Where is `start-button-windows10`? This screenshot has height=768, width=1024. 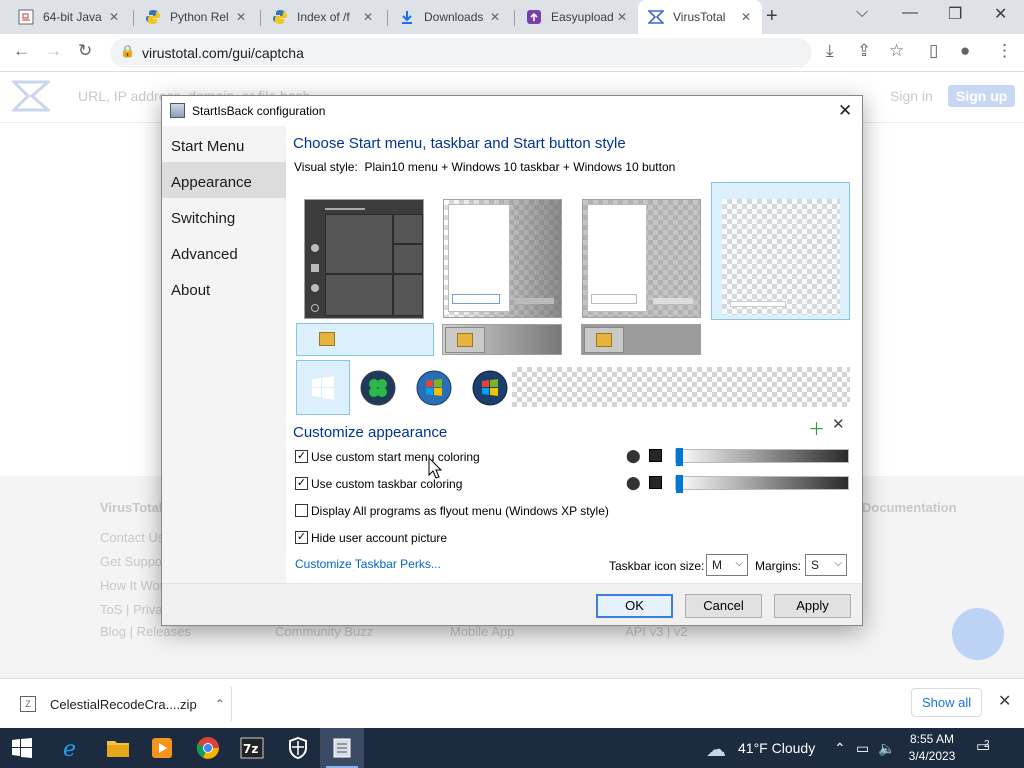
start-button-windows10 is located at coordinates (323, 387).